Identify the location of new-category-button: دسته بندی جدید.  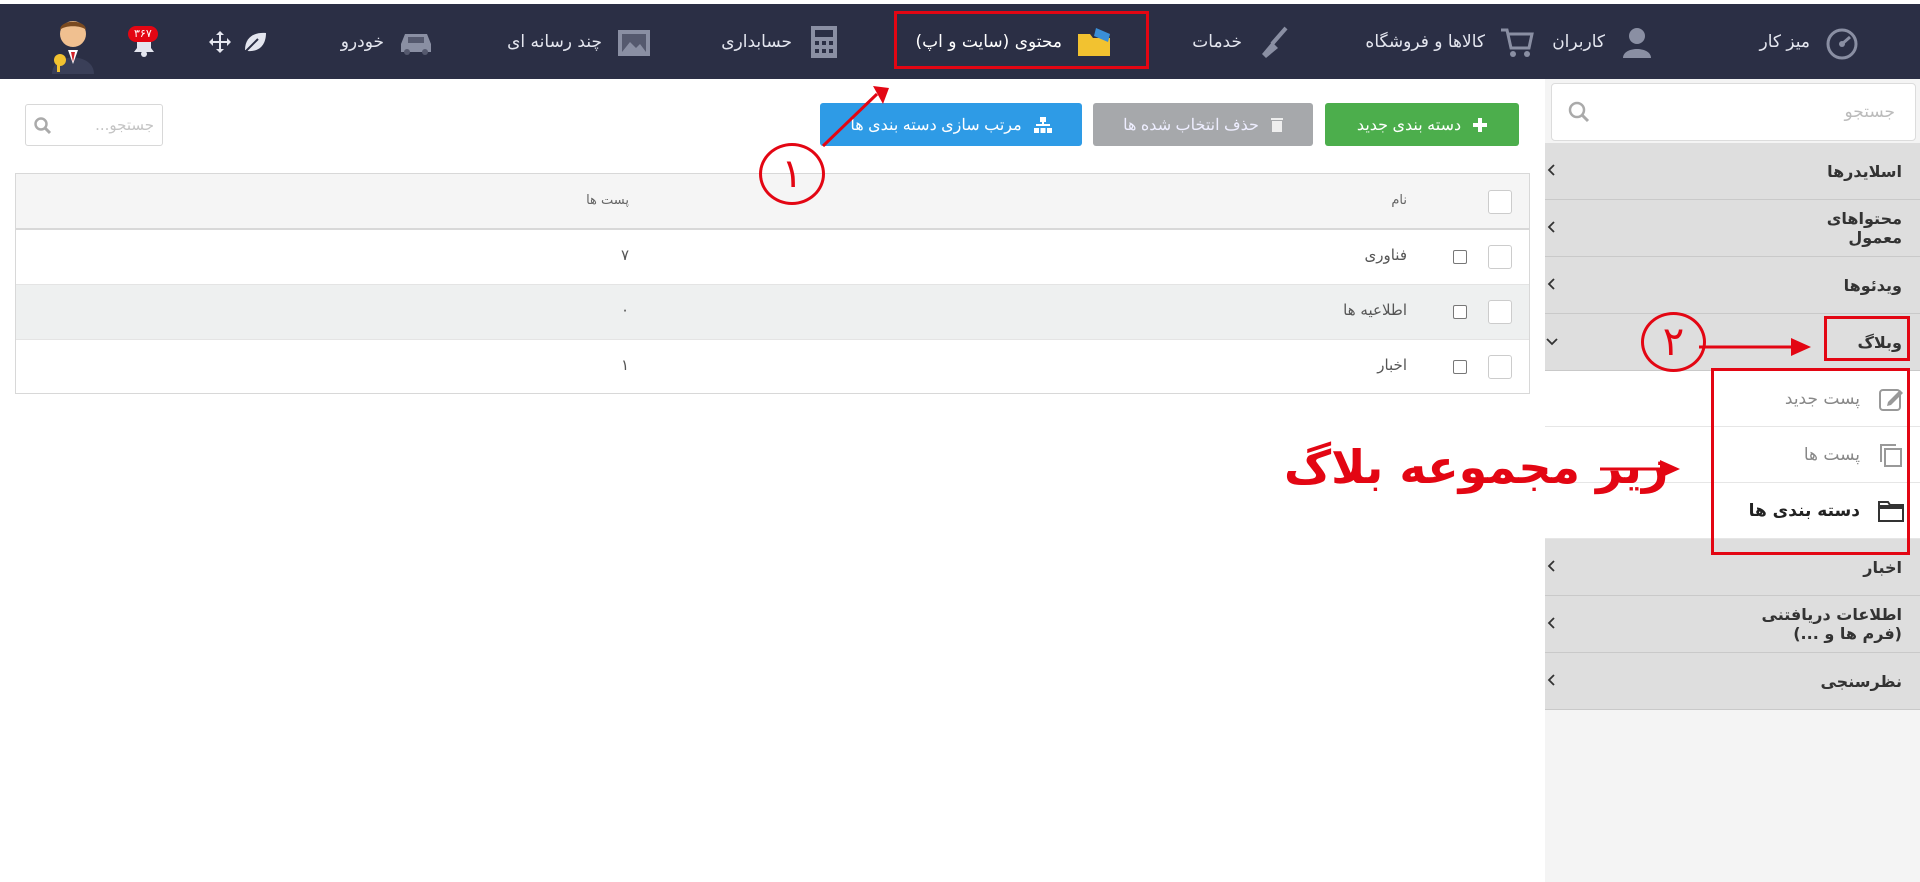
(1422, 124).